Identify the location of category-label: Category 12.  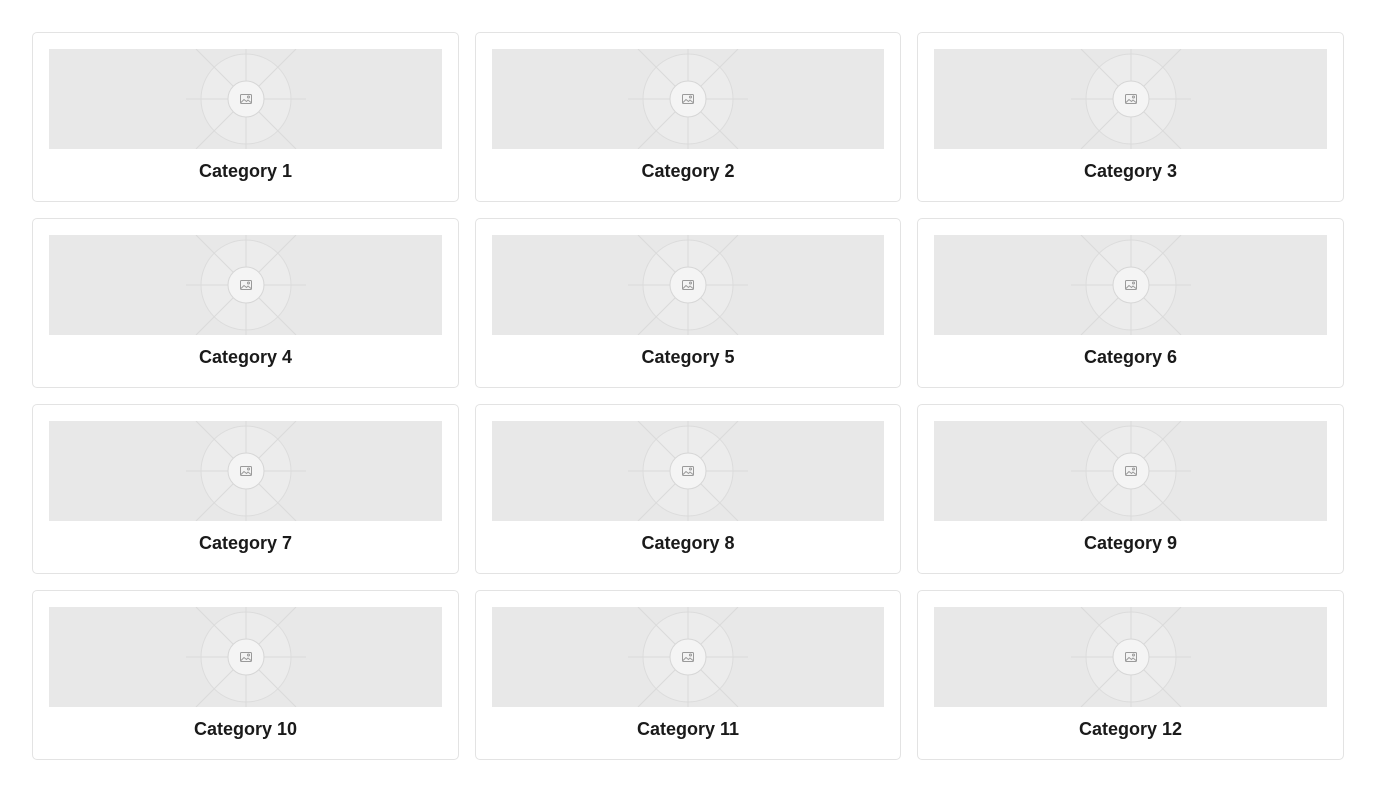
(1130, 729).